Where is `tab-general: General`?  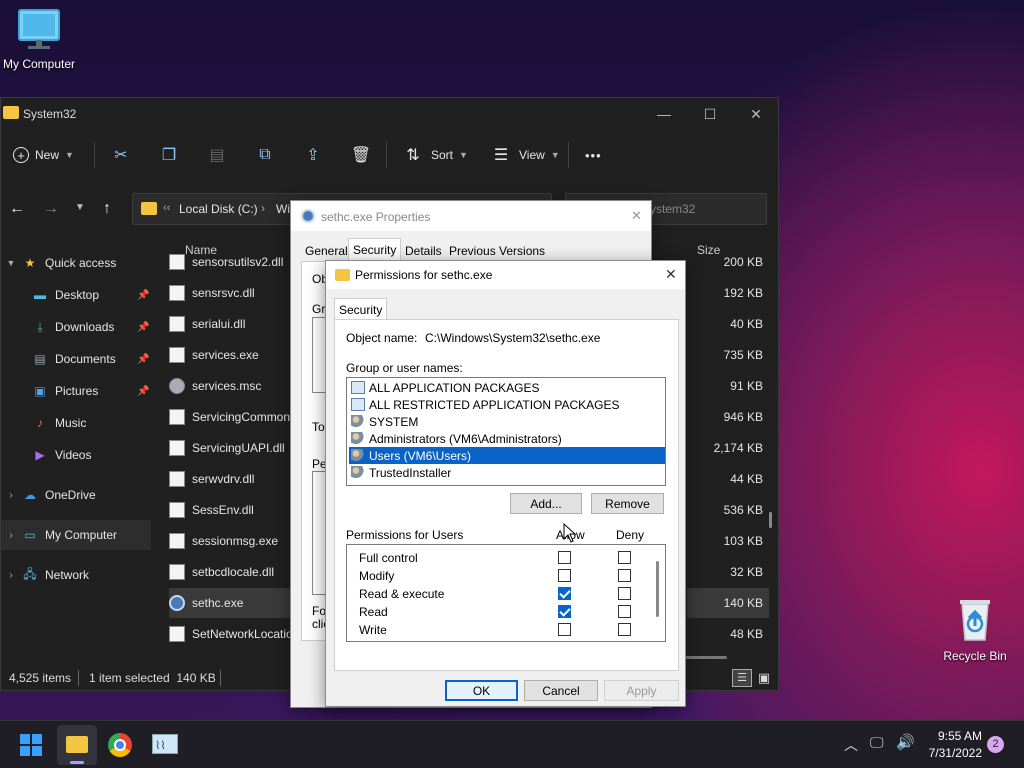
tab-general: General is located at coordinates (326, 251).